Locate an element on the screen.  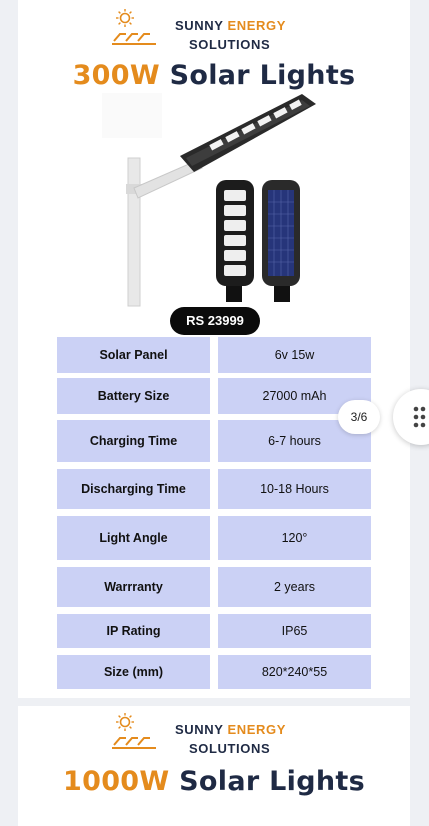
title-wattage: 300W is located at coordinates (116, 75).